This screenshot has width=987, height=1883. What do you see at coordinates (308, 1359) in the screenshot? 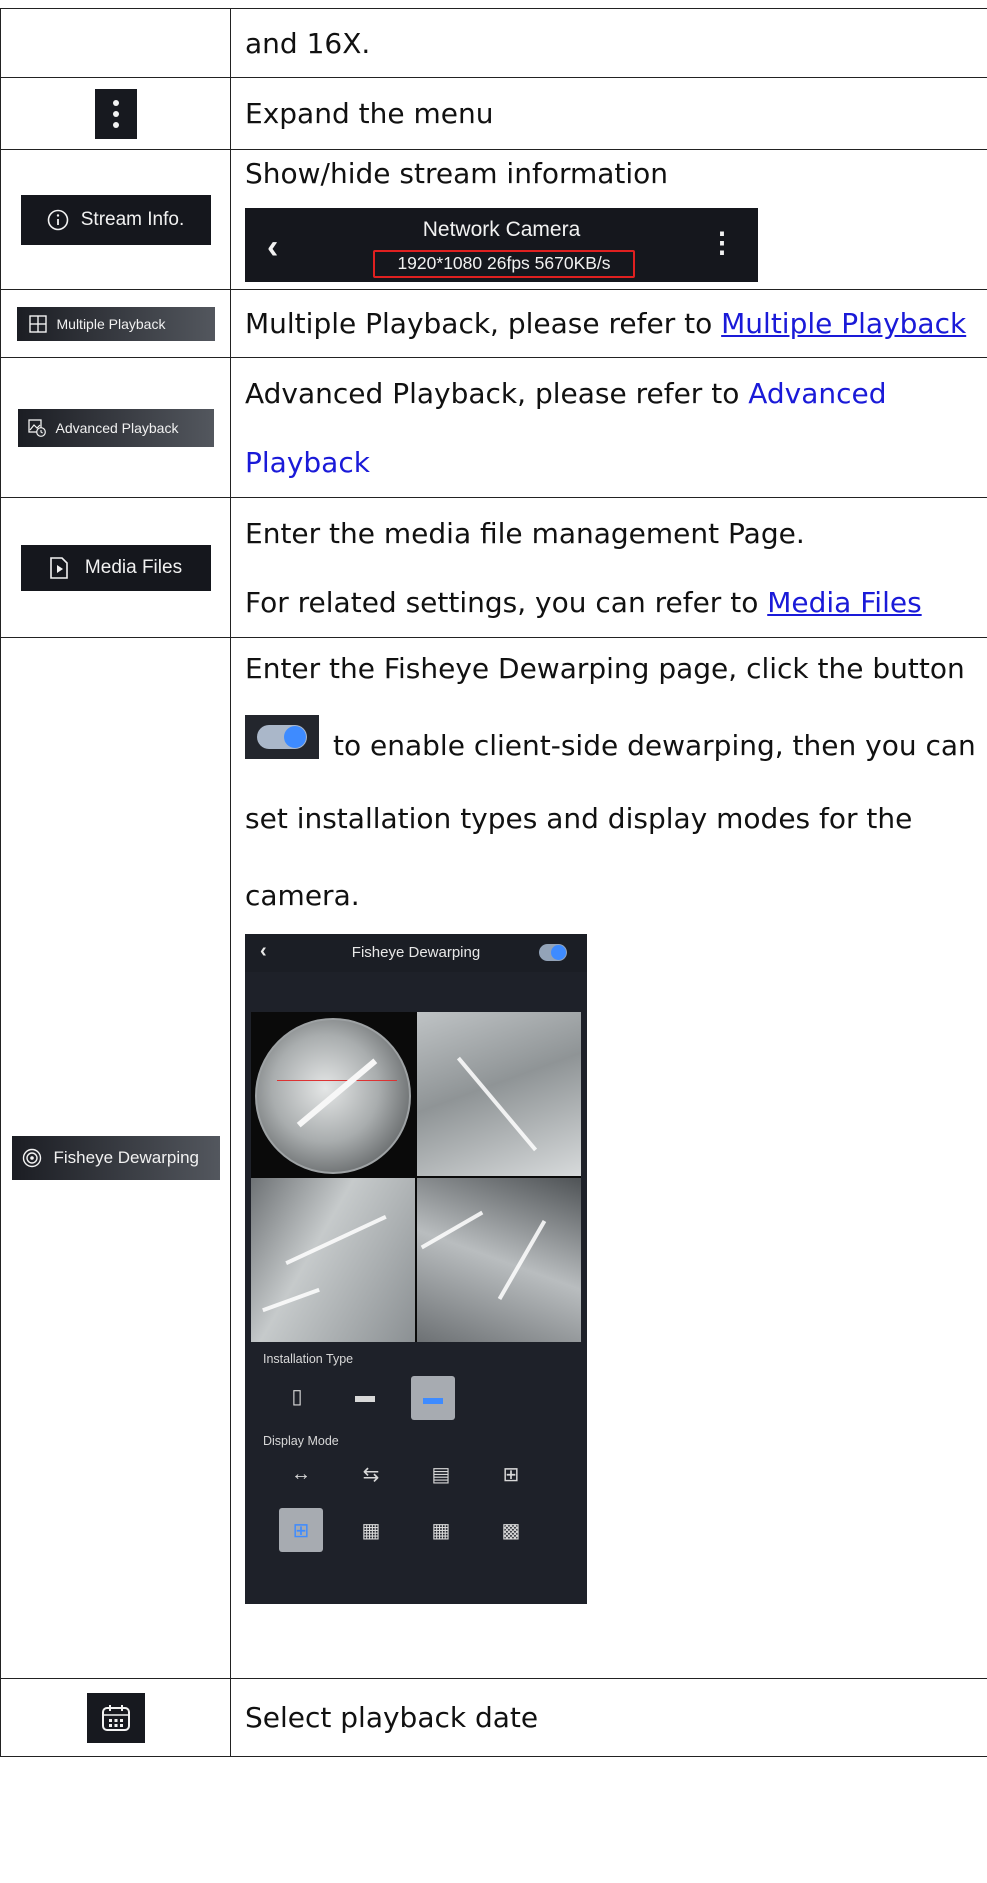
I see `installation-type-label: Installation Type` at bounding box center [308, 1359].